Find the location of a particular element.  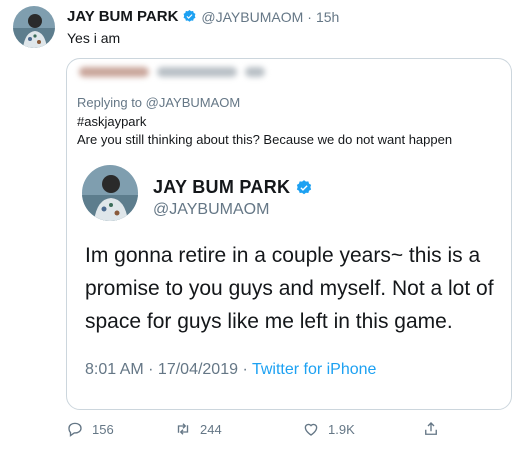

retweet-button: 244 is located at coordinates (198, 429).